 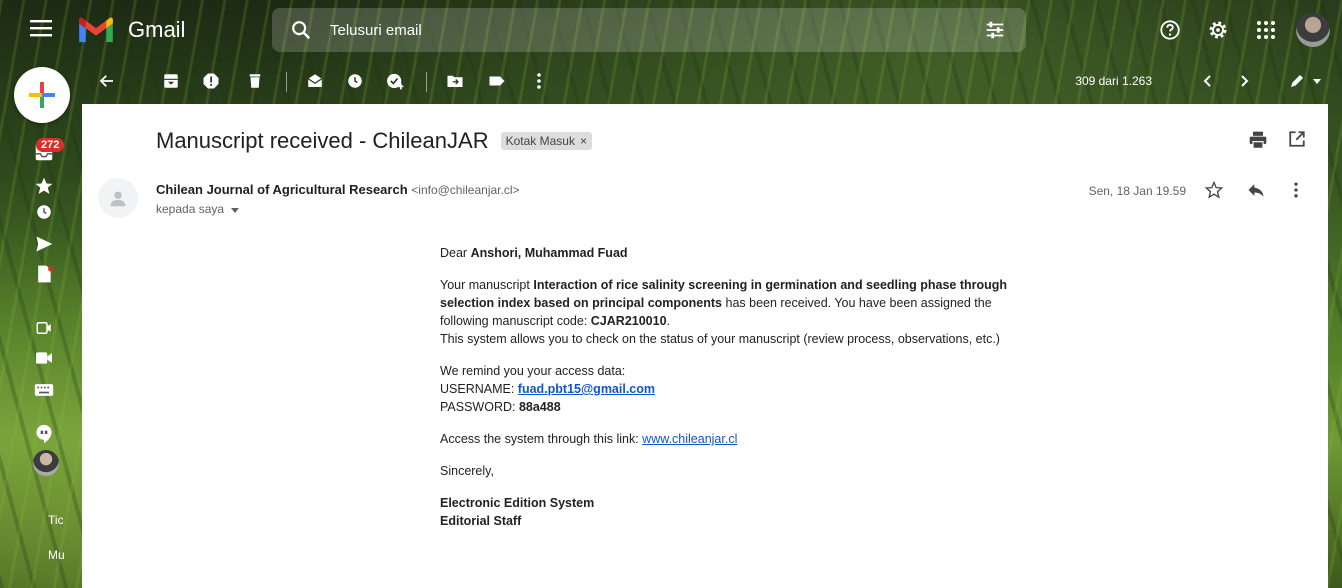 I want to click on signature-line-2: Editorial Staff, so click(x=481, y=521).